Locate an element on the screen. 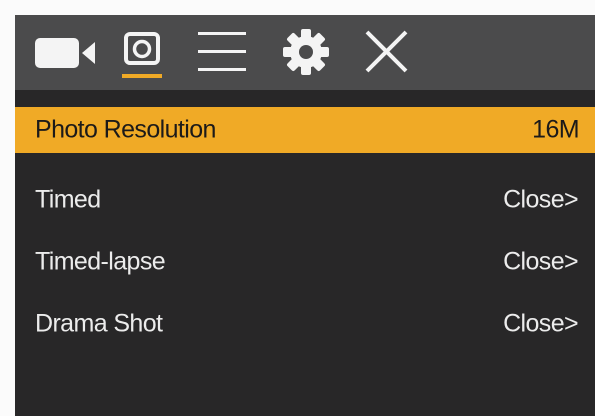  active-tab-indicator is located at coordinates (142, 76).